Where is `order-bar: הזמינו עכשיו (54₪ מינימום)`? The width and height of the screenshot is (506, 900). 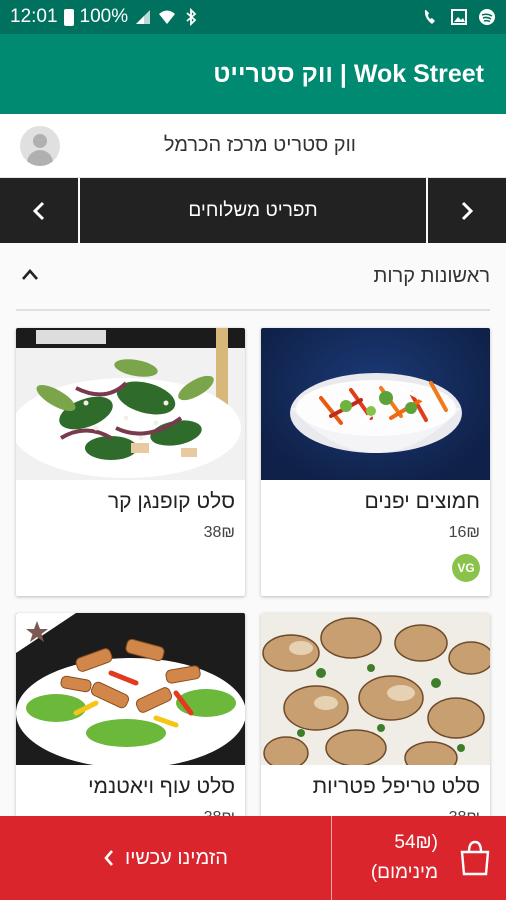
order-bar: הזמינו עכשיו (54₪ מינימום) is located at coordinates (253, 858).